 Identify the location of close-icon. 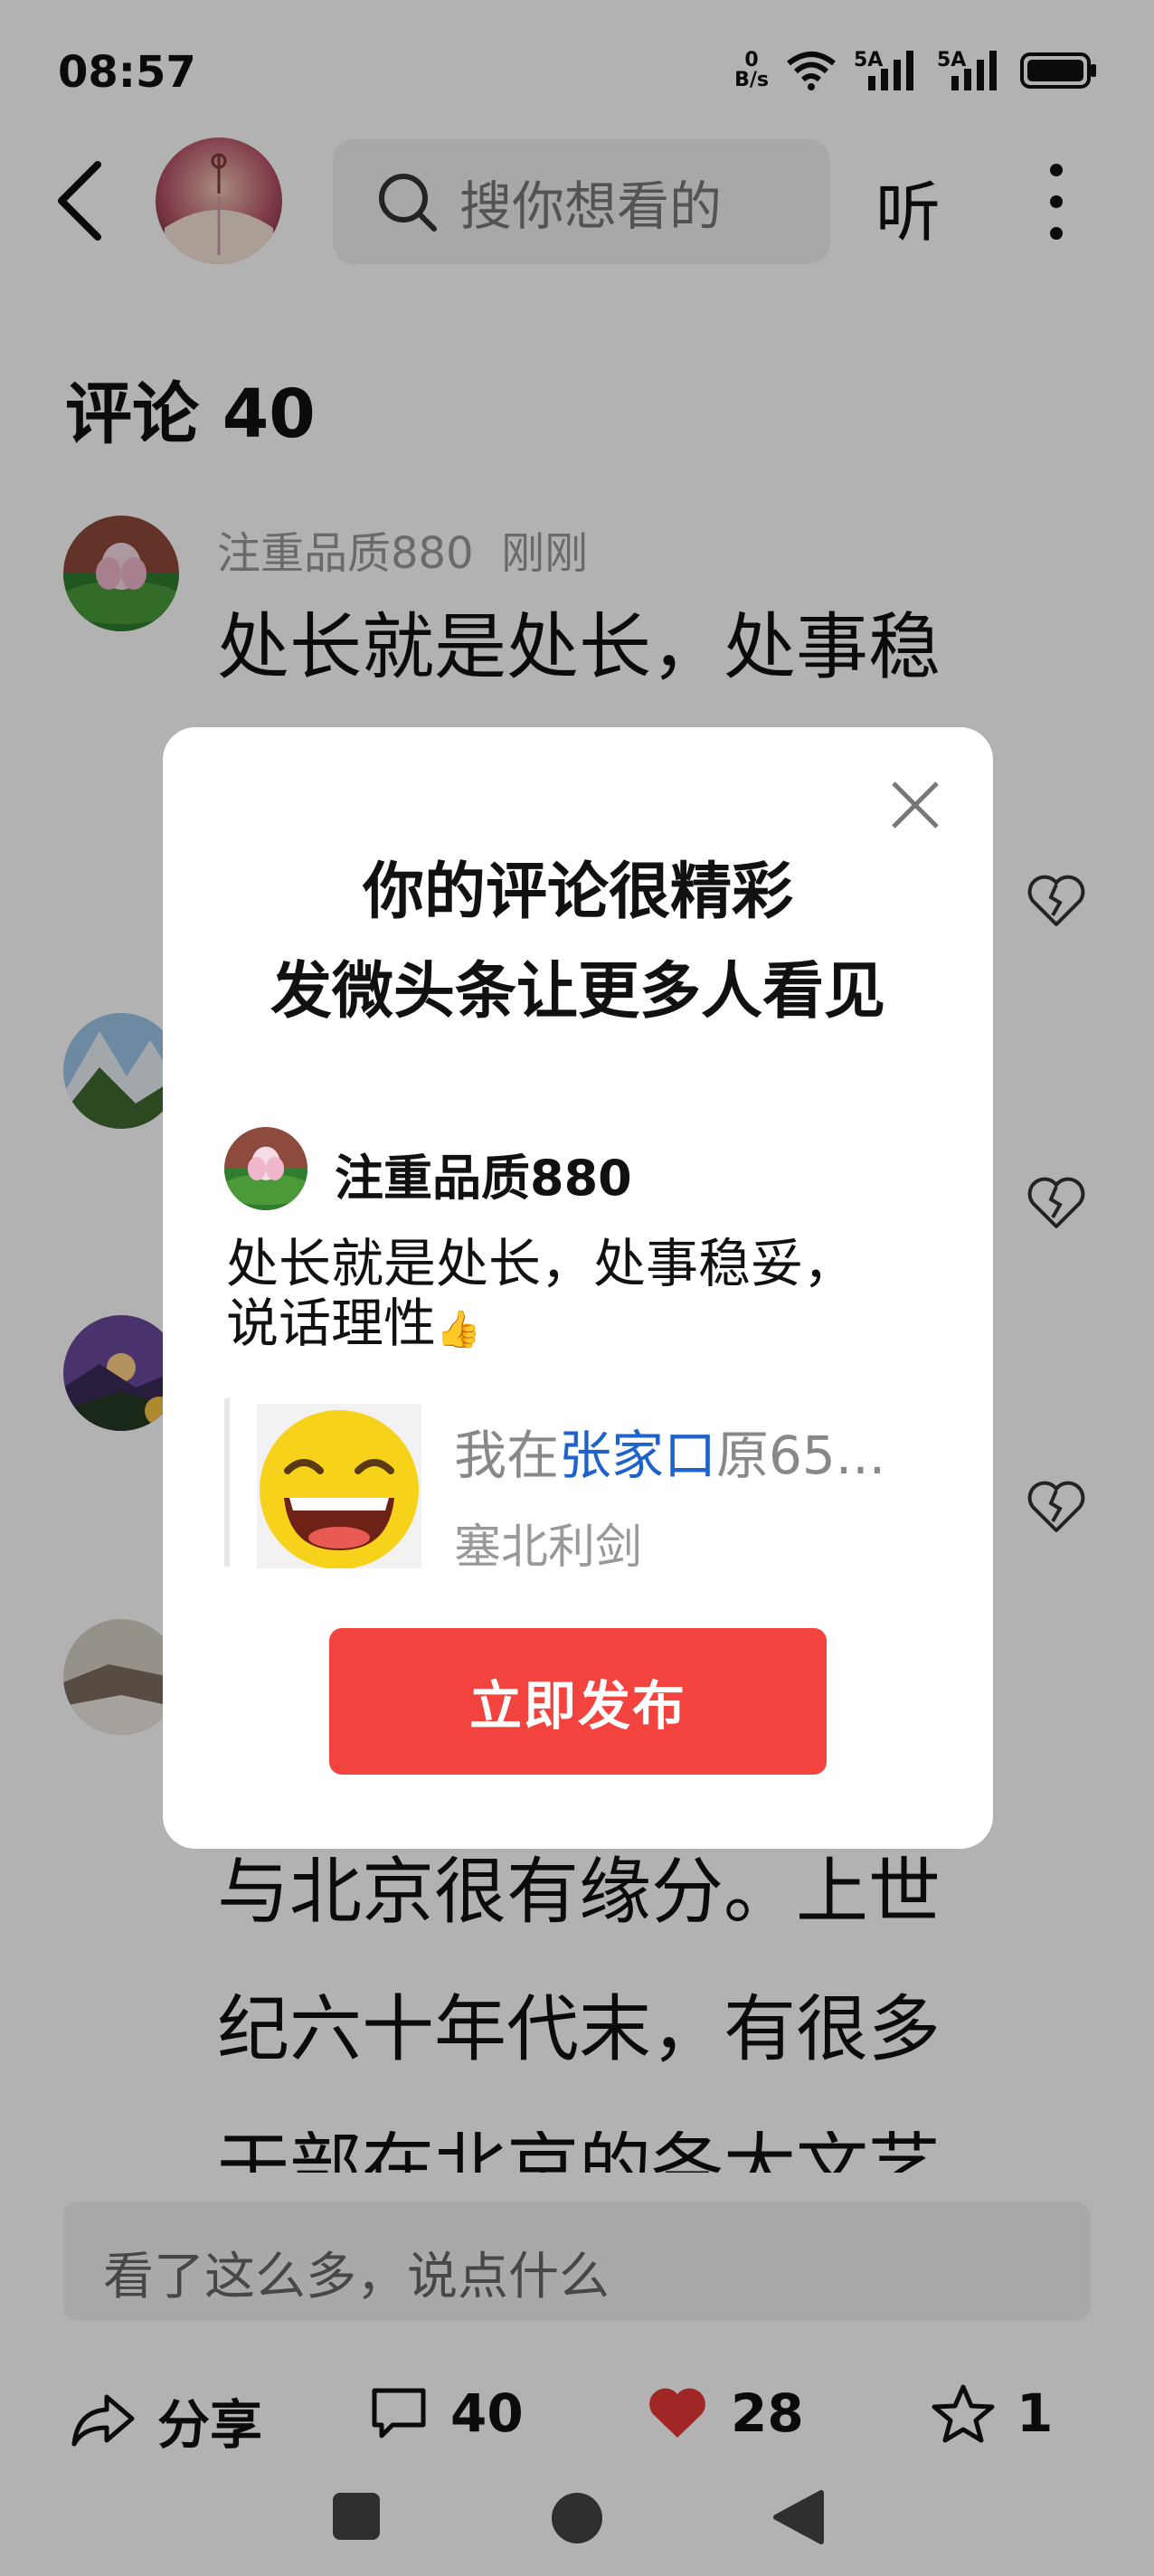
(915, 805).